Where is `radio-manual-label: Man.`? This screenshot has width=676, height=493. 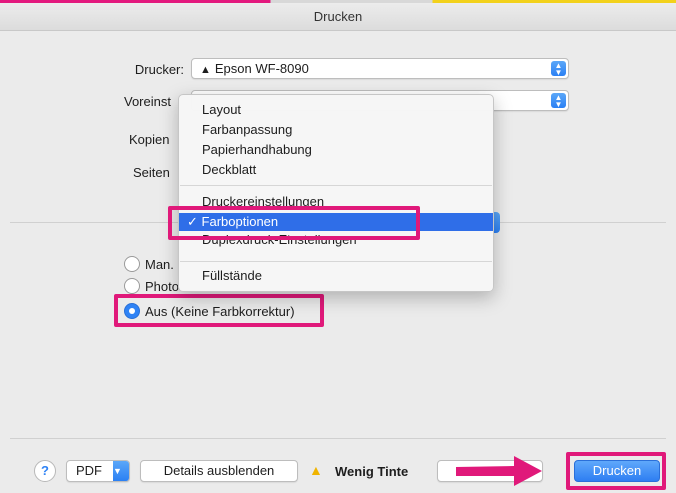
radio-manual-label: Man. is located at coordinates (159, 264).